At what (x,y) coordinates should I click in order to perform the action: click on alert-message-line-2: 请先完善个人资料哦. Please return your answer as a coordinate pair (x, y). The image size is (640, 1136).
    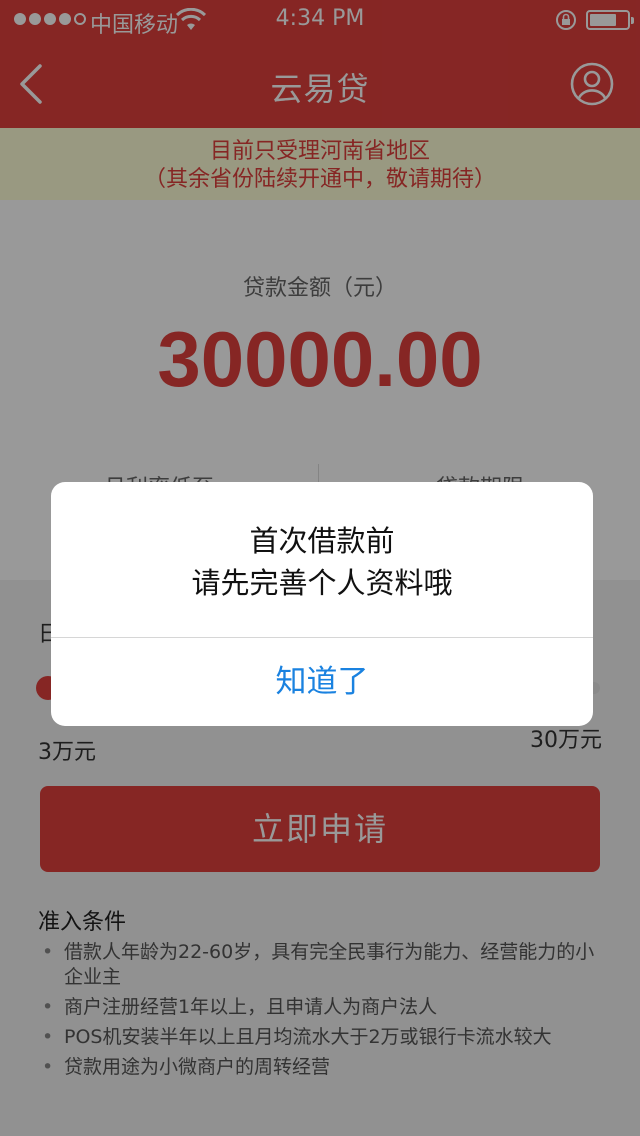
    Looking at the image, I should click on (322, 583).